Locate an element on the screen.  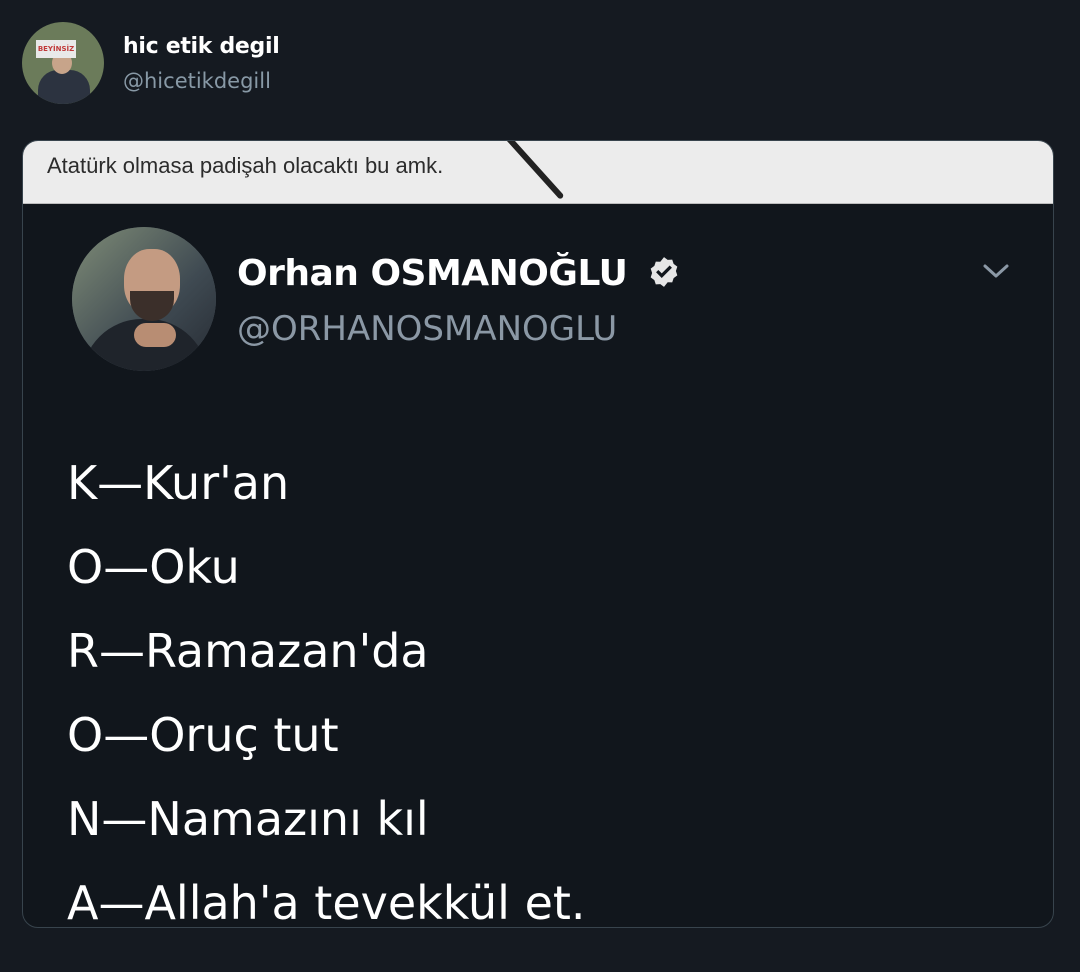
user-avatar: BEYİNSİZ is located at coordinates (63, 63).